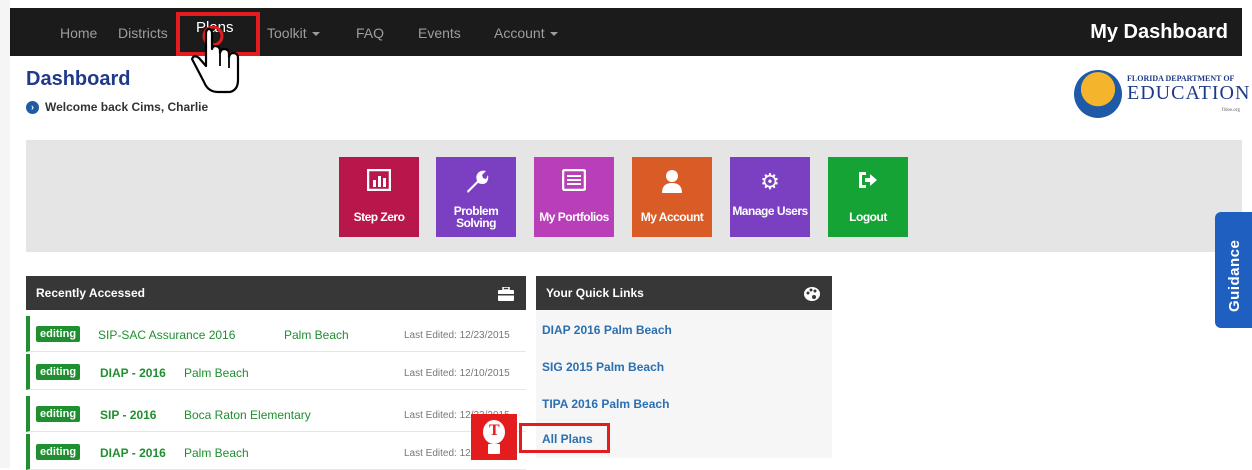  I want to click on step-zero-tile: Step Zero, so click(379, 197).